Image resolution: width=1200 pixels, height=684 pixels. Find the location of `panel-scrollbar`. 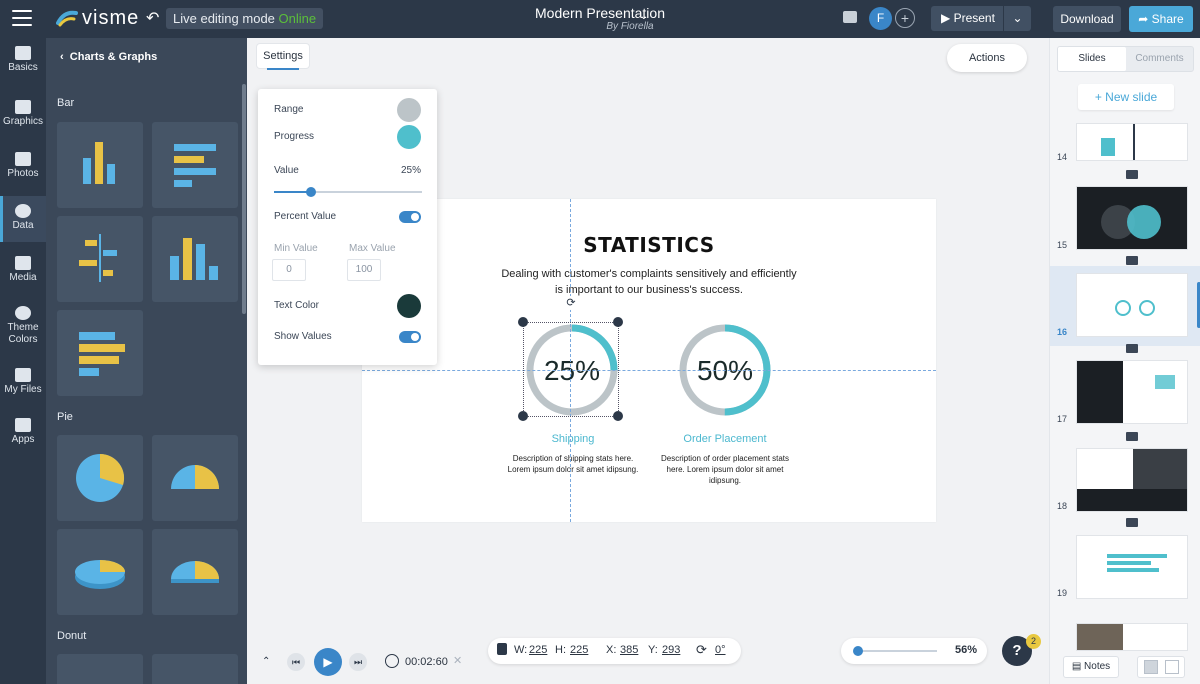

panel-scrollbar is located at coordinates (244, 199).